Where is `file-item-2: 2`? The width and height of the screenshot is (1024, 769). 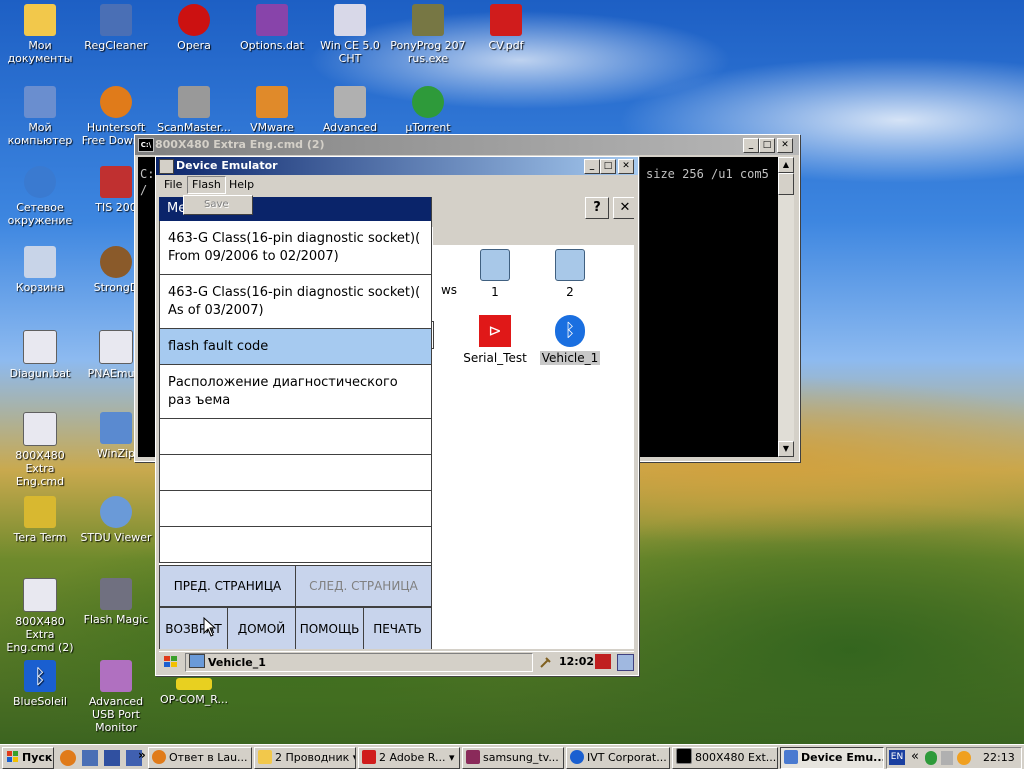 file-item-2: 2 is located at coordinates (570, 274).